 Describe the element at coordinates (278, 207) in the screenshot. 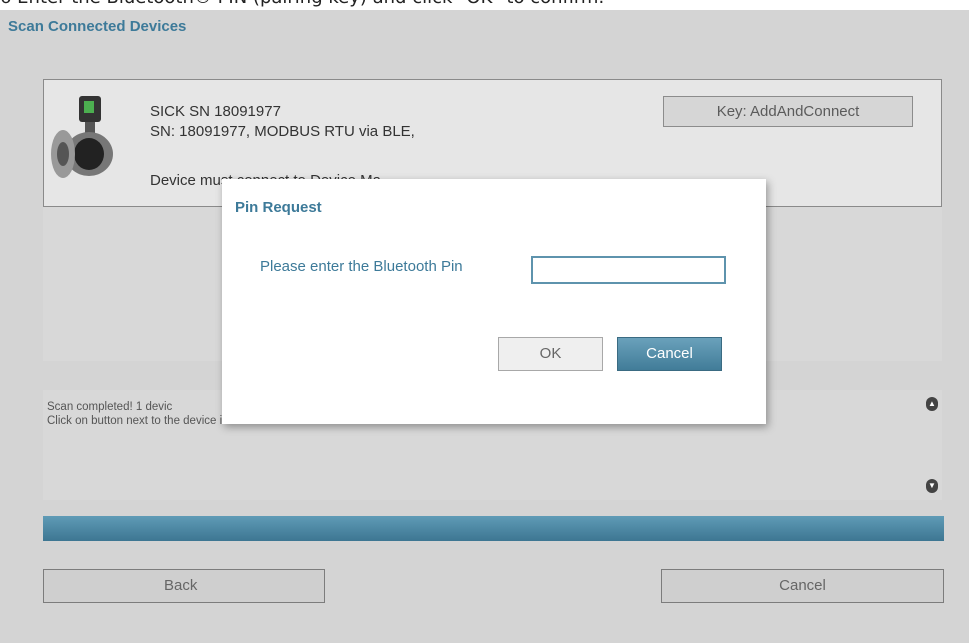

I see `dialog-title: Pin Request` at that location.